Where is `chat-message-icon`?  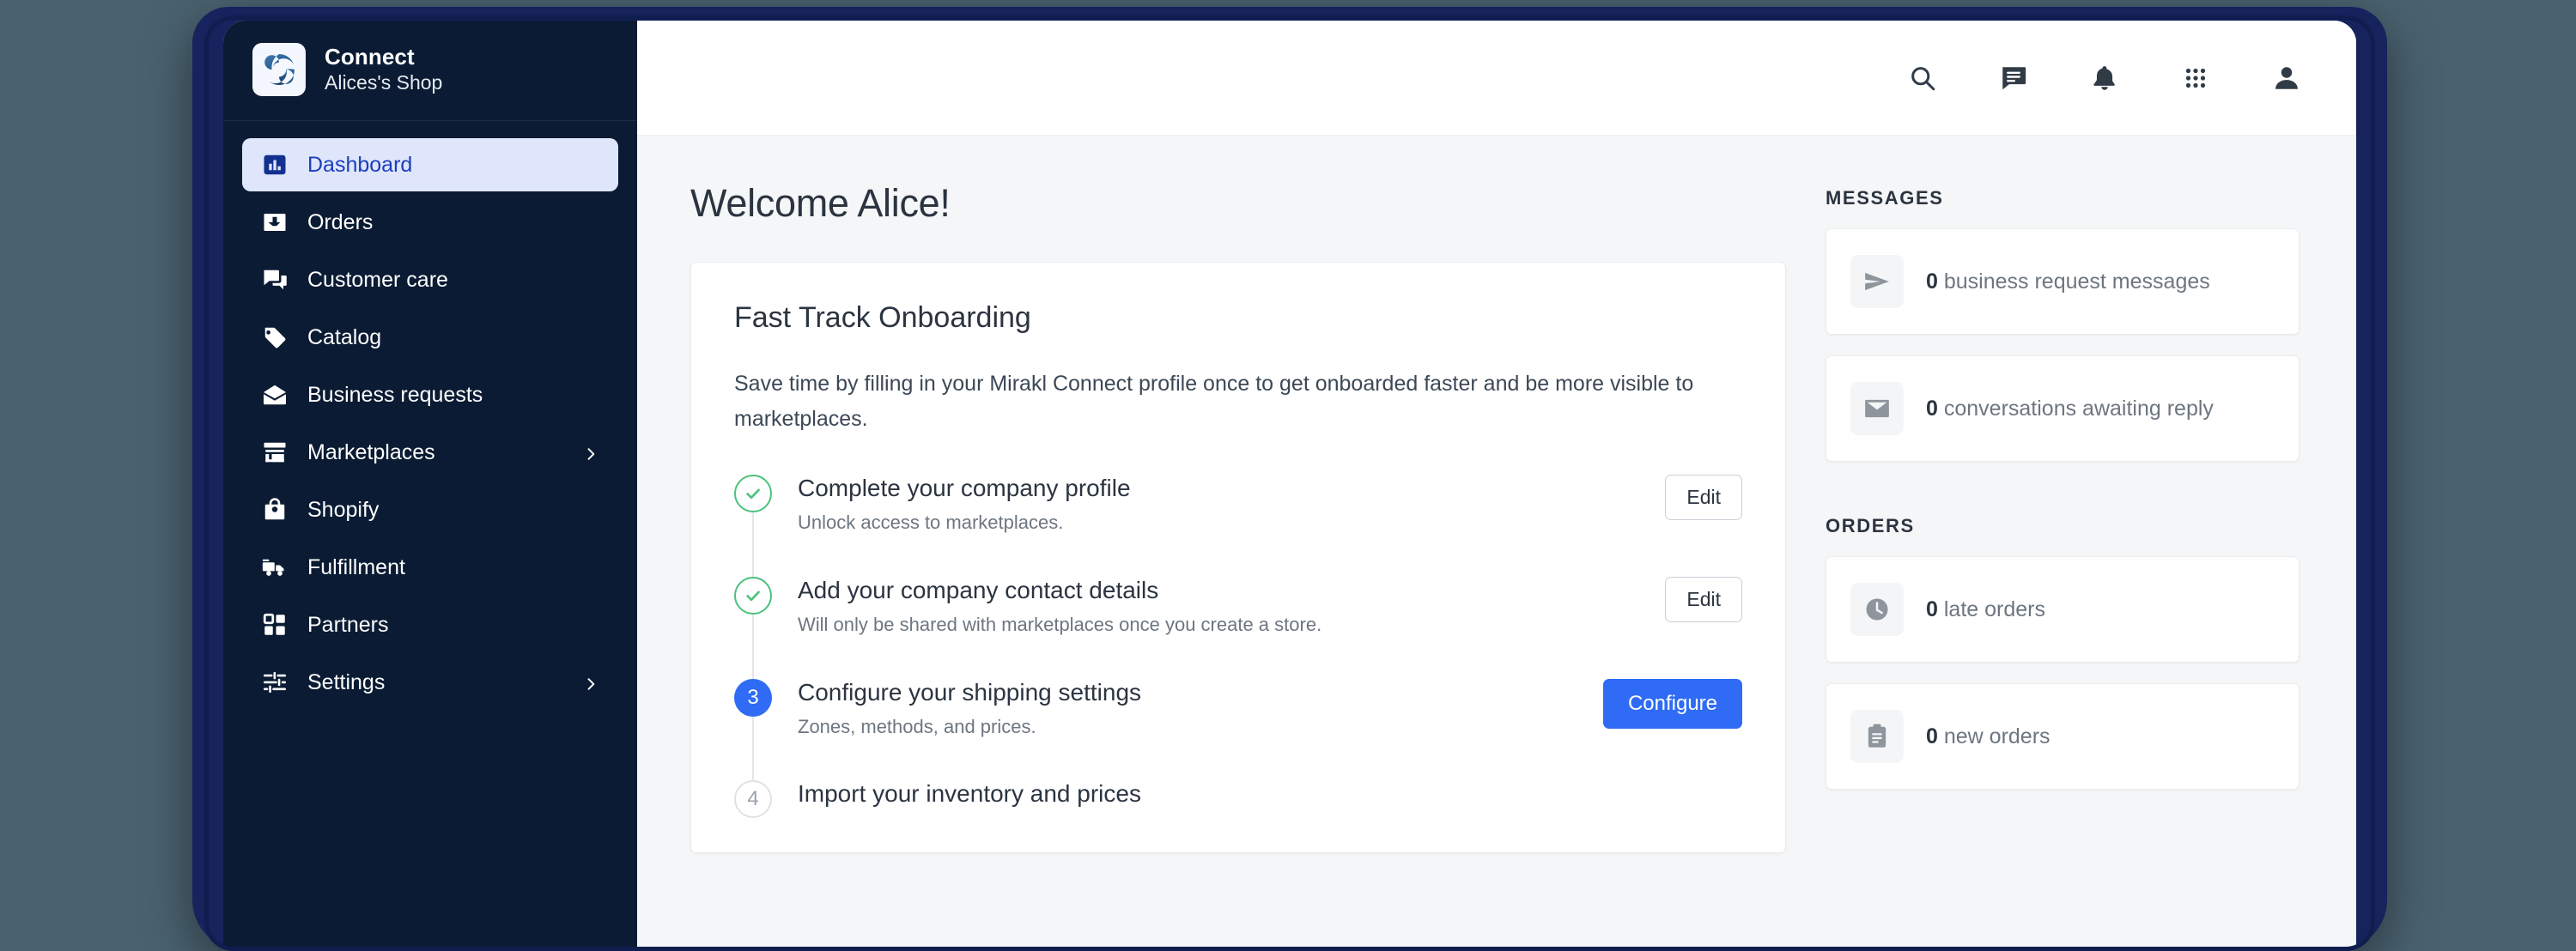 chat-message-icon is located at coordinates (2013, 78).